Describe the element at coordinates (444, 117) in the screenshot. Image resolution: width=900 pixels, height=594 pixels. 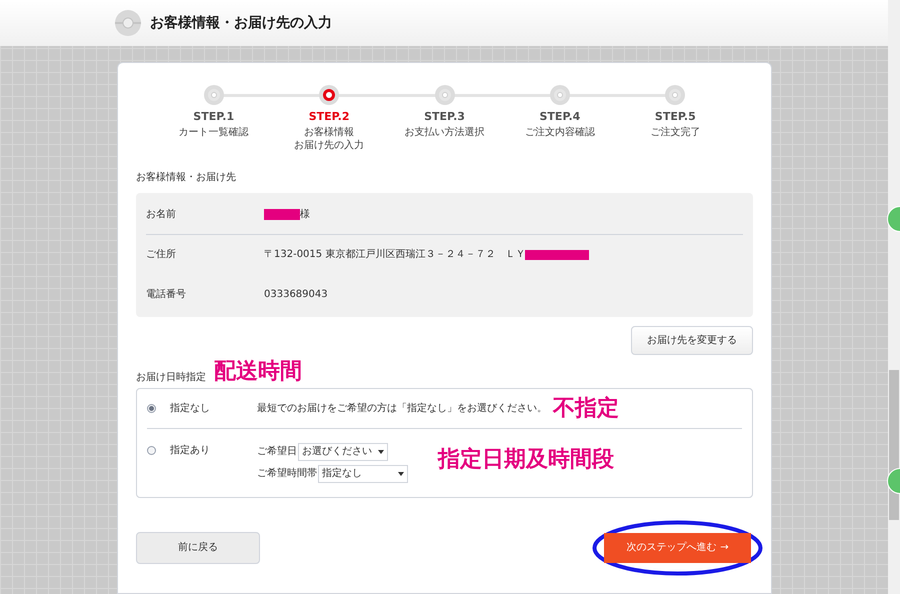
I see `step-label: STEP.3` at that location.